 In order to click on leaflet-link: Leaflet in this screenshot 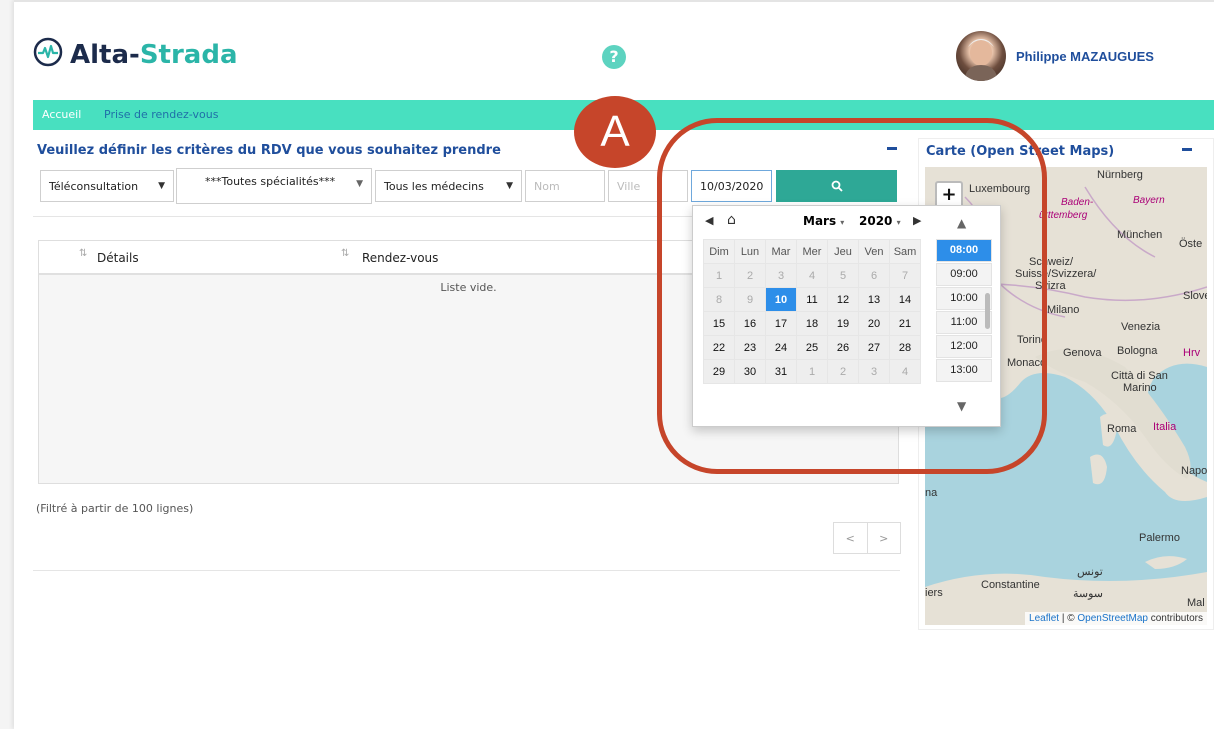, I will do `click(1044, 618)`.